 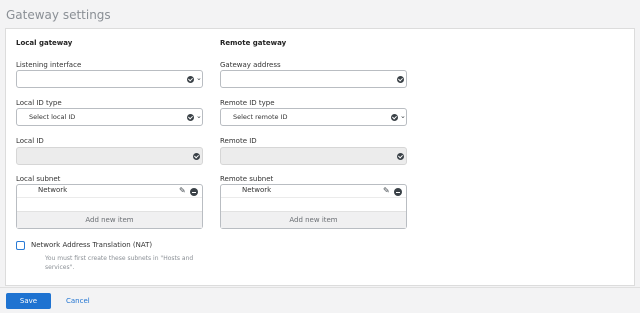 I want to click on local-id-type-value: Select local ID, so click(x=52, y=117).